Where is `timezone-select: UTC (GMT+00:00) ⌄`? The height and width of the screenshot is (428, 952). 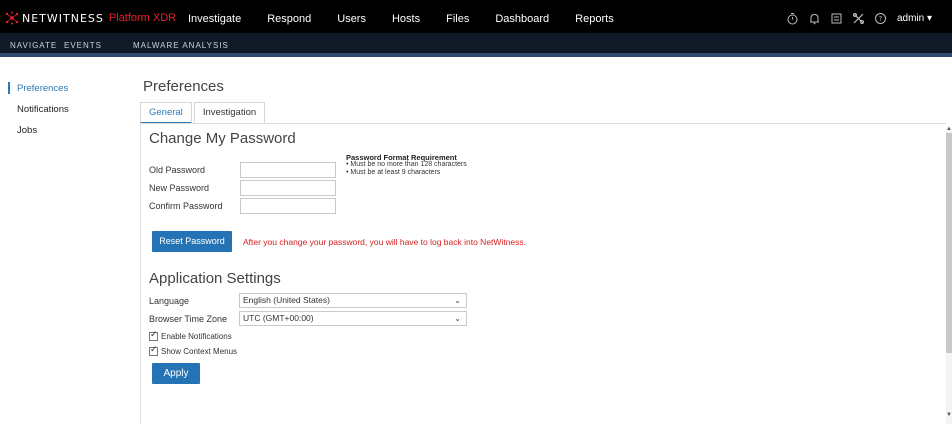
timezone-select: UTC (GMT+00:00) ⌄ is located at coordinates (353, 318).